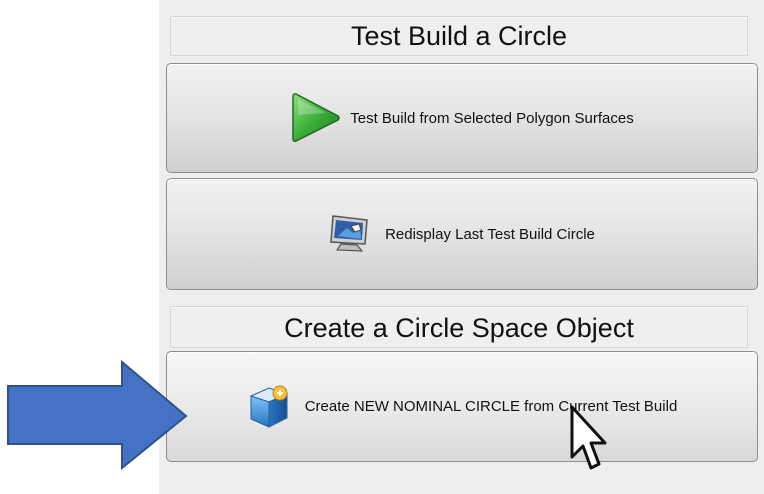 This screenshot has width=764, height=494. What do you see at coordinates (269, 407) in the screenshot?
I see `cube-icon` at bounding box center [269, 407].